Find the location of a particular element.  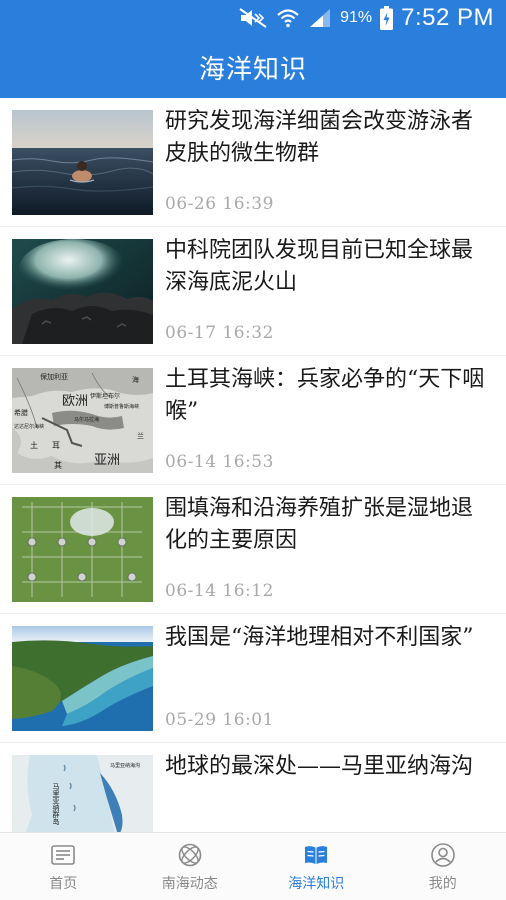

article-item: 研究发现海洋细菌会改变游泳者皮肤的微生物群 06-26 16:39 is located at coordinates (253, 162).